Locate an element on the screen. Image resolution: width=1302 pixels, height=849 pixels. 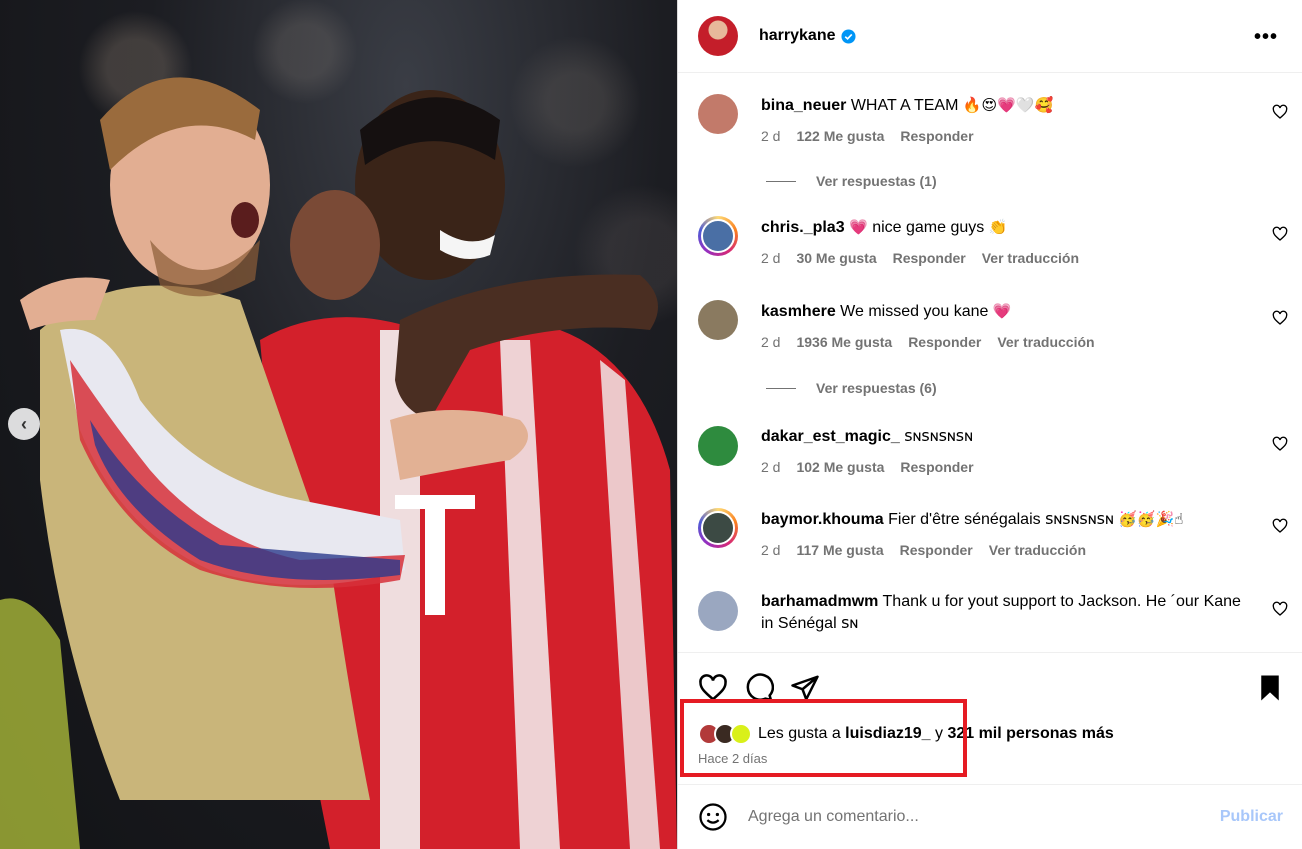
publish-button: Publicar is located at coordinates (1251, 817).